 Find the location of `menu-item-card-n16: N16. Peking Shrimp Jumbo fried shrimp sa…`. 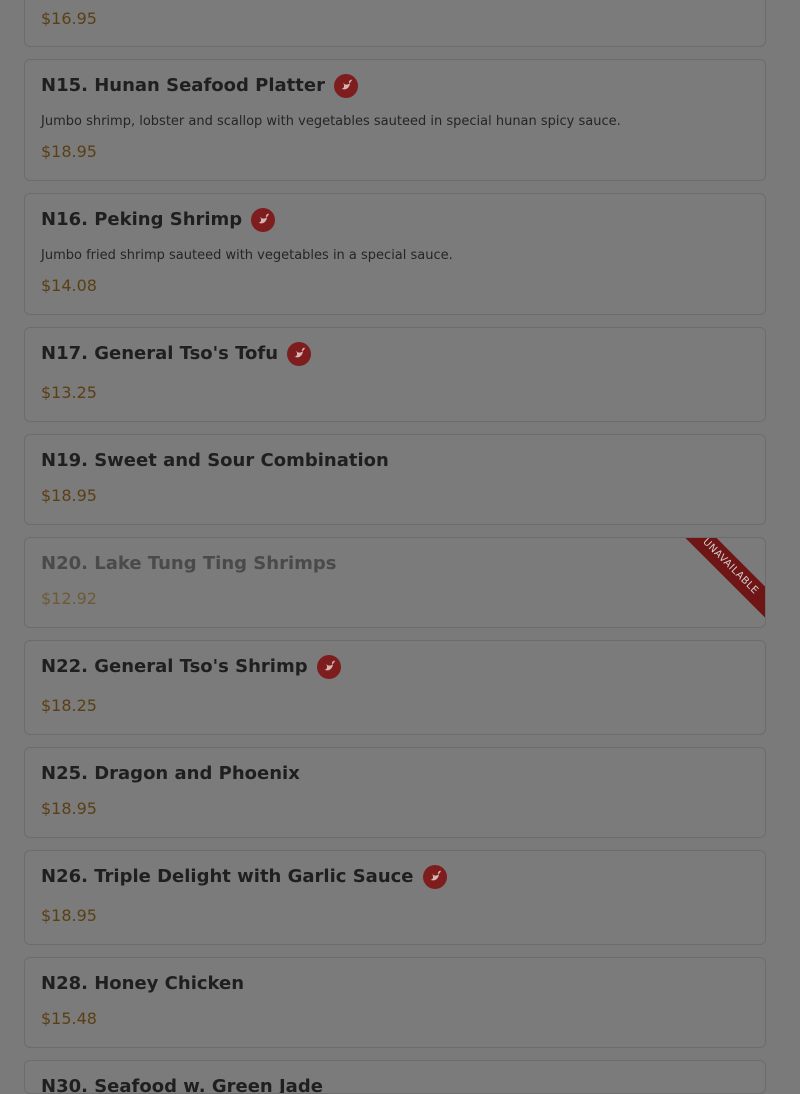

menu-item-card-n16: N16. Peking Shrimp Jumbo fried shrimp sa… is located at coordinates (395, 254).